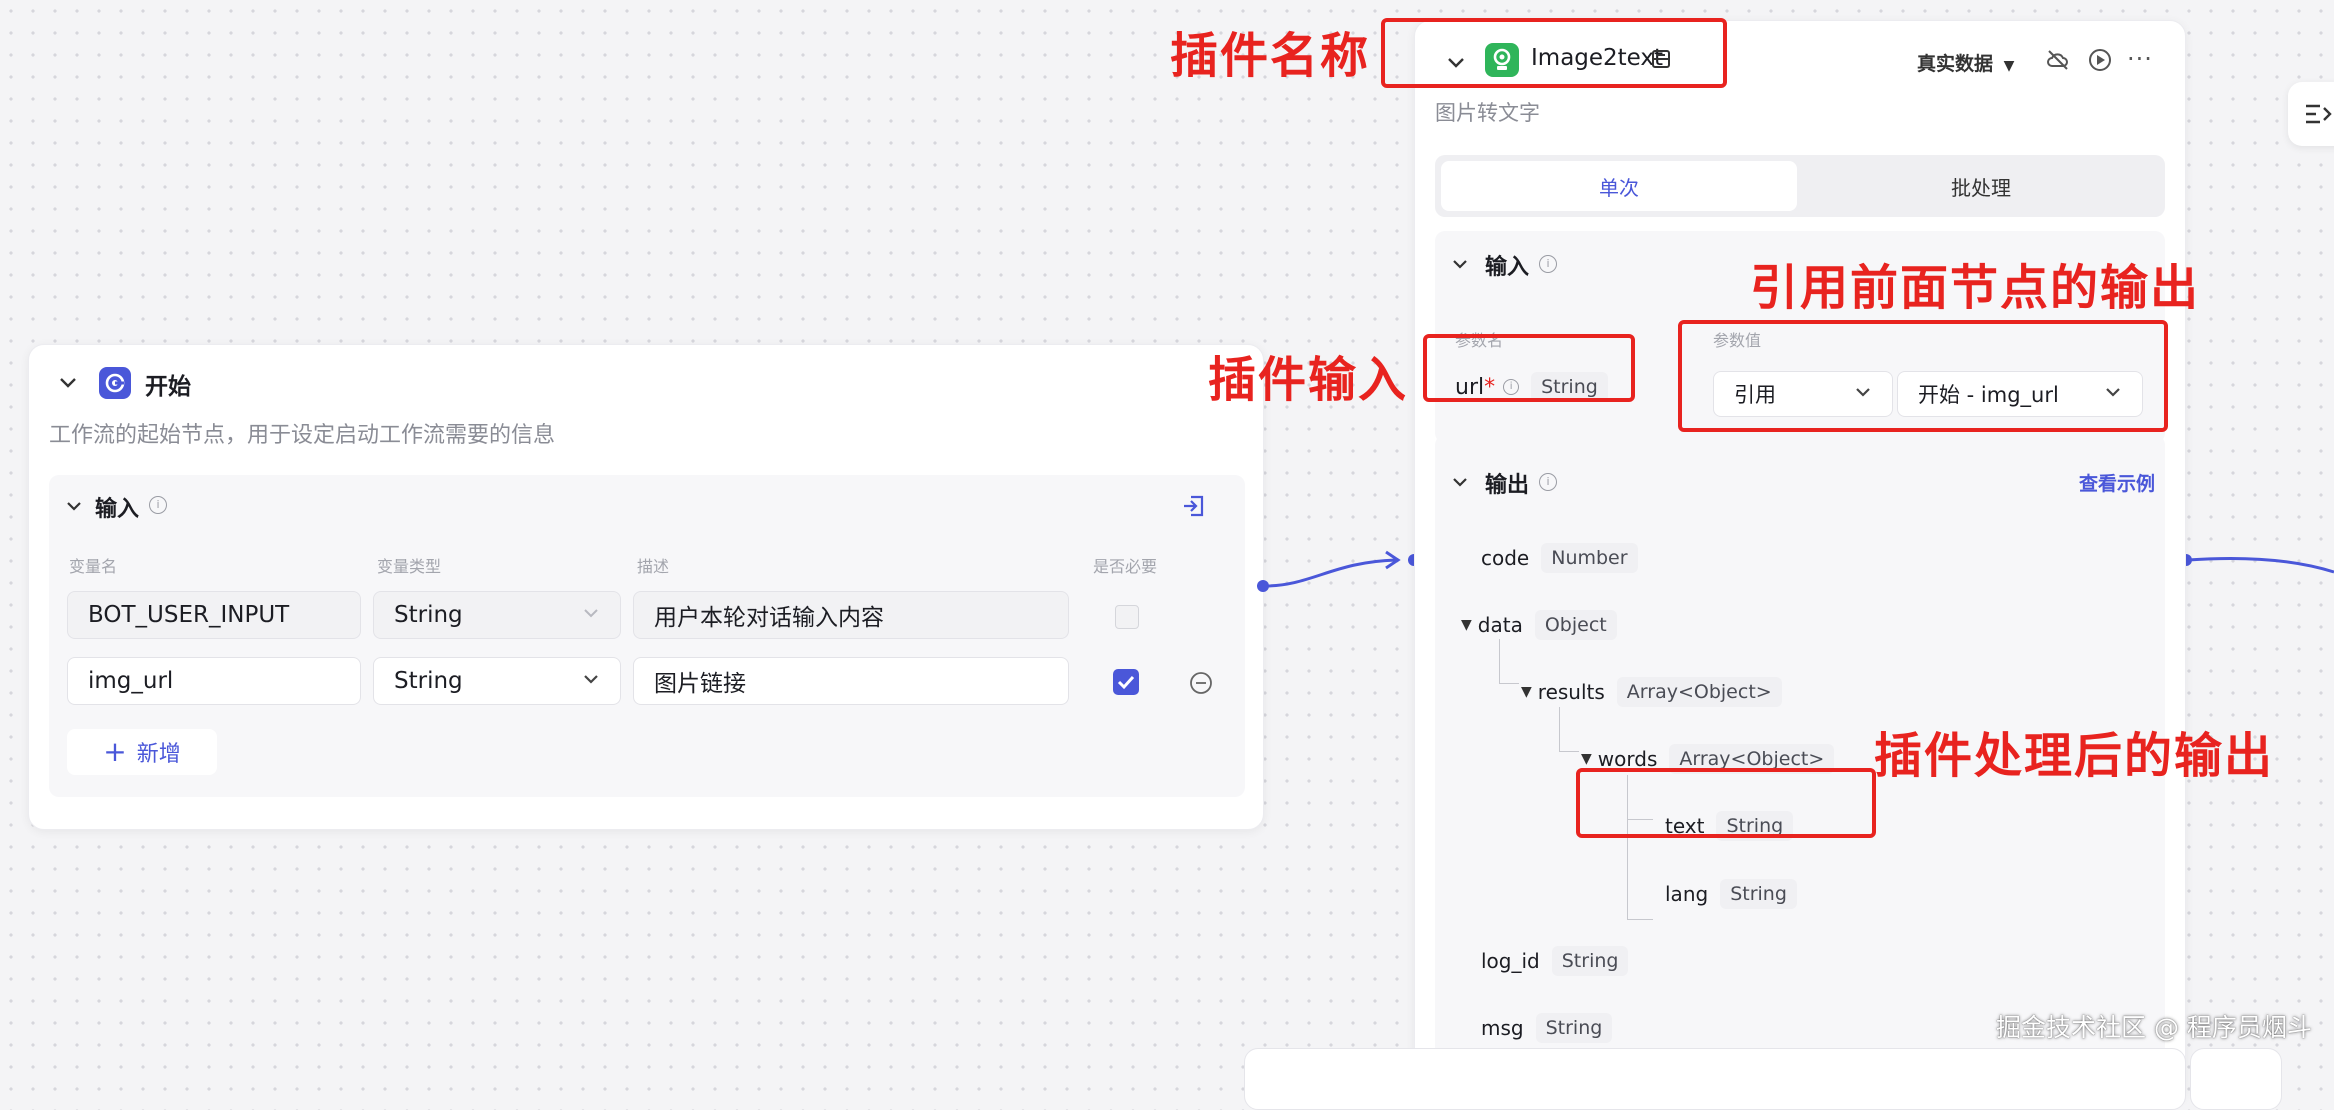 This screenshot has height=1110, width=2334. I want to click on variable-desc-field: 图片链接, so click(851, 681).